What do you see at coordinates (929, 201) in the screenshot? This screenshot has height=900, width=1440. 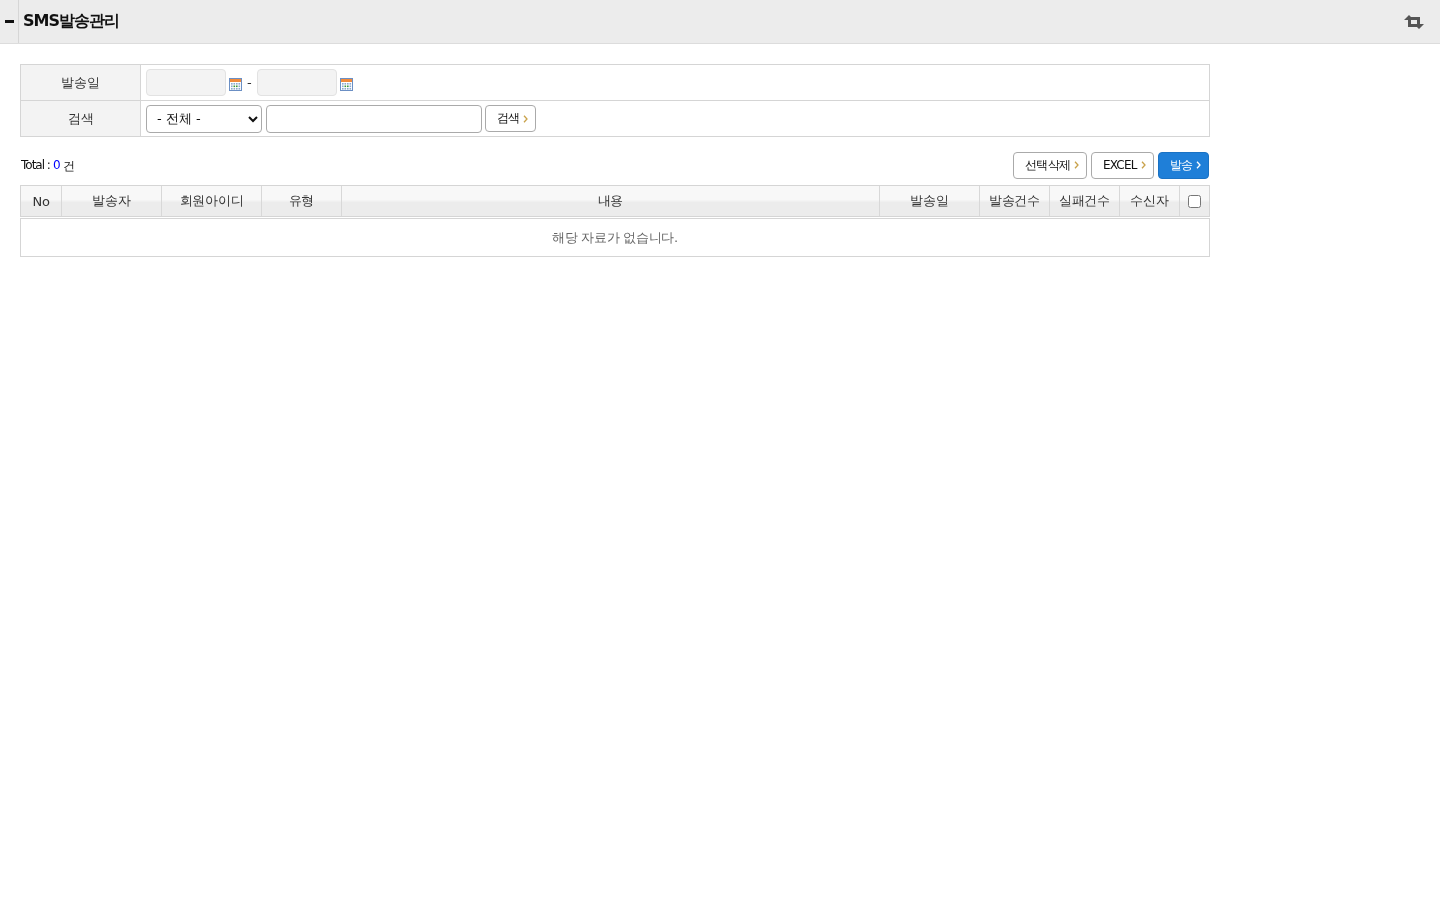 I see `column-header: 발송일` at bounding box center [929, 201].